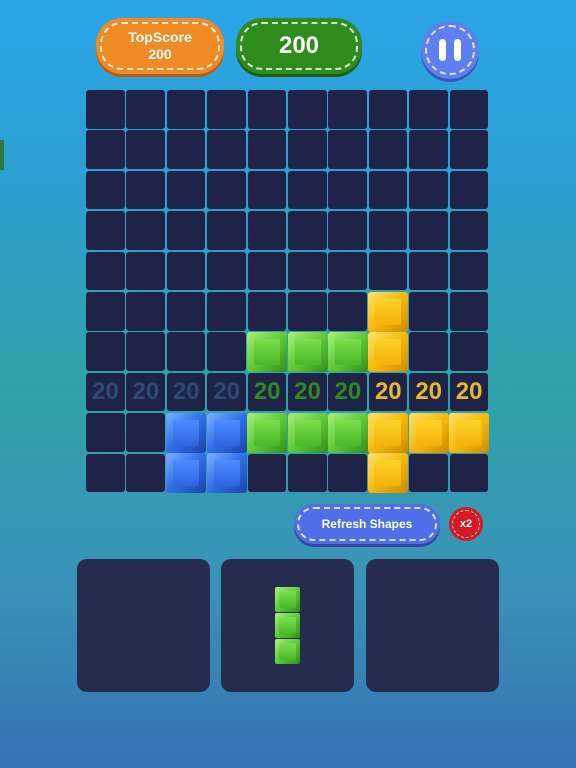 This screenshot has height=768, width=576. Describe the element at coordinates (2, 155) in the screenshot. I see `side-edge-accent` at that location.